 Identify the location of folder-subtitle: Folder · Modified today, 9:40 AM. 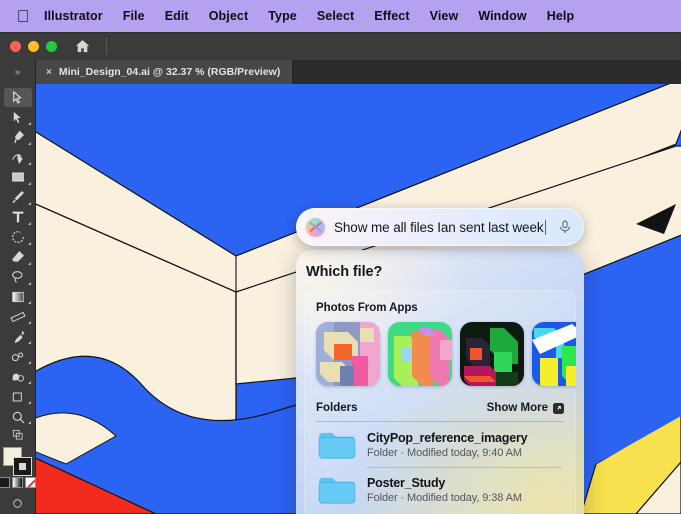
(444, 452).